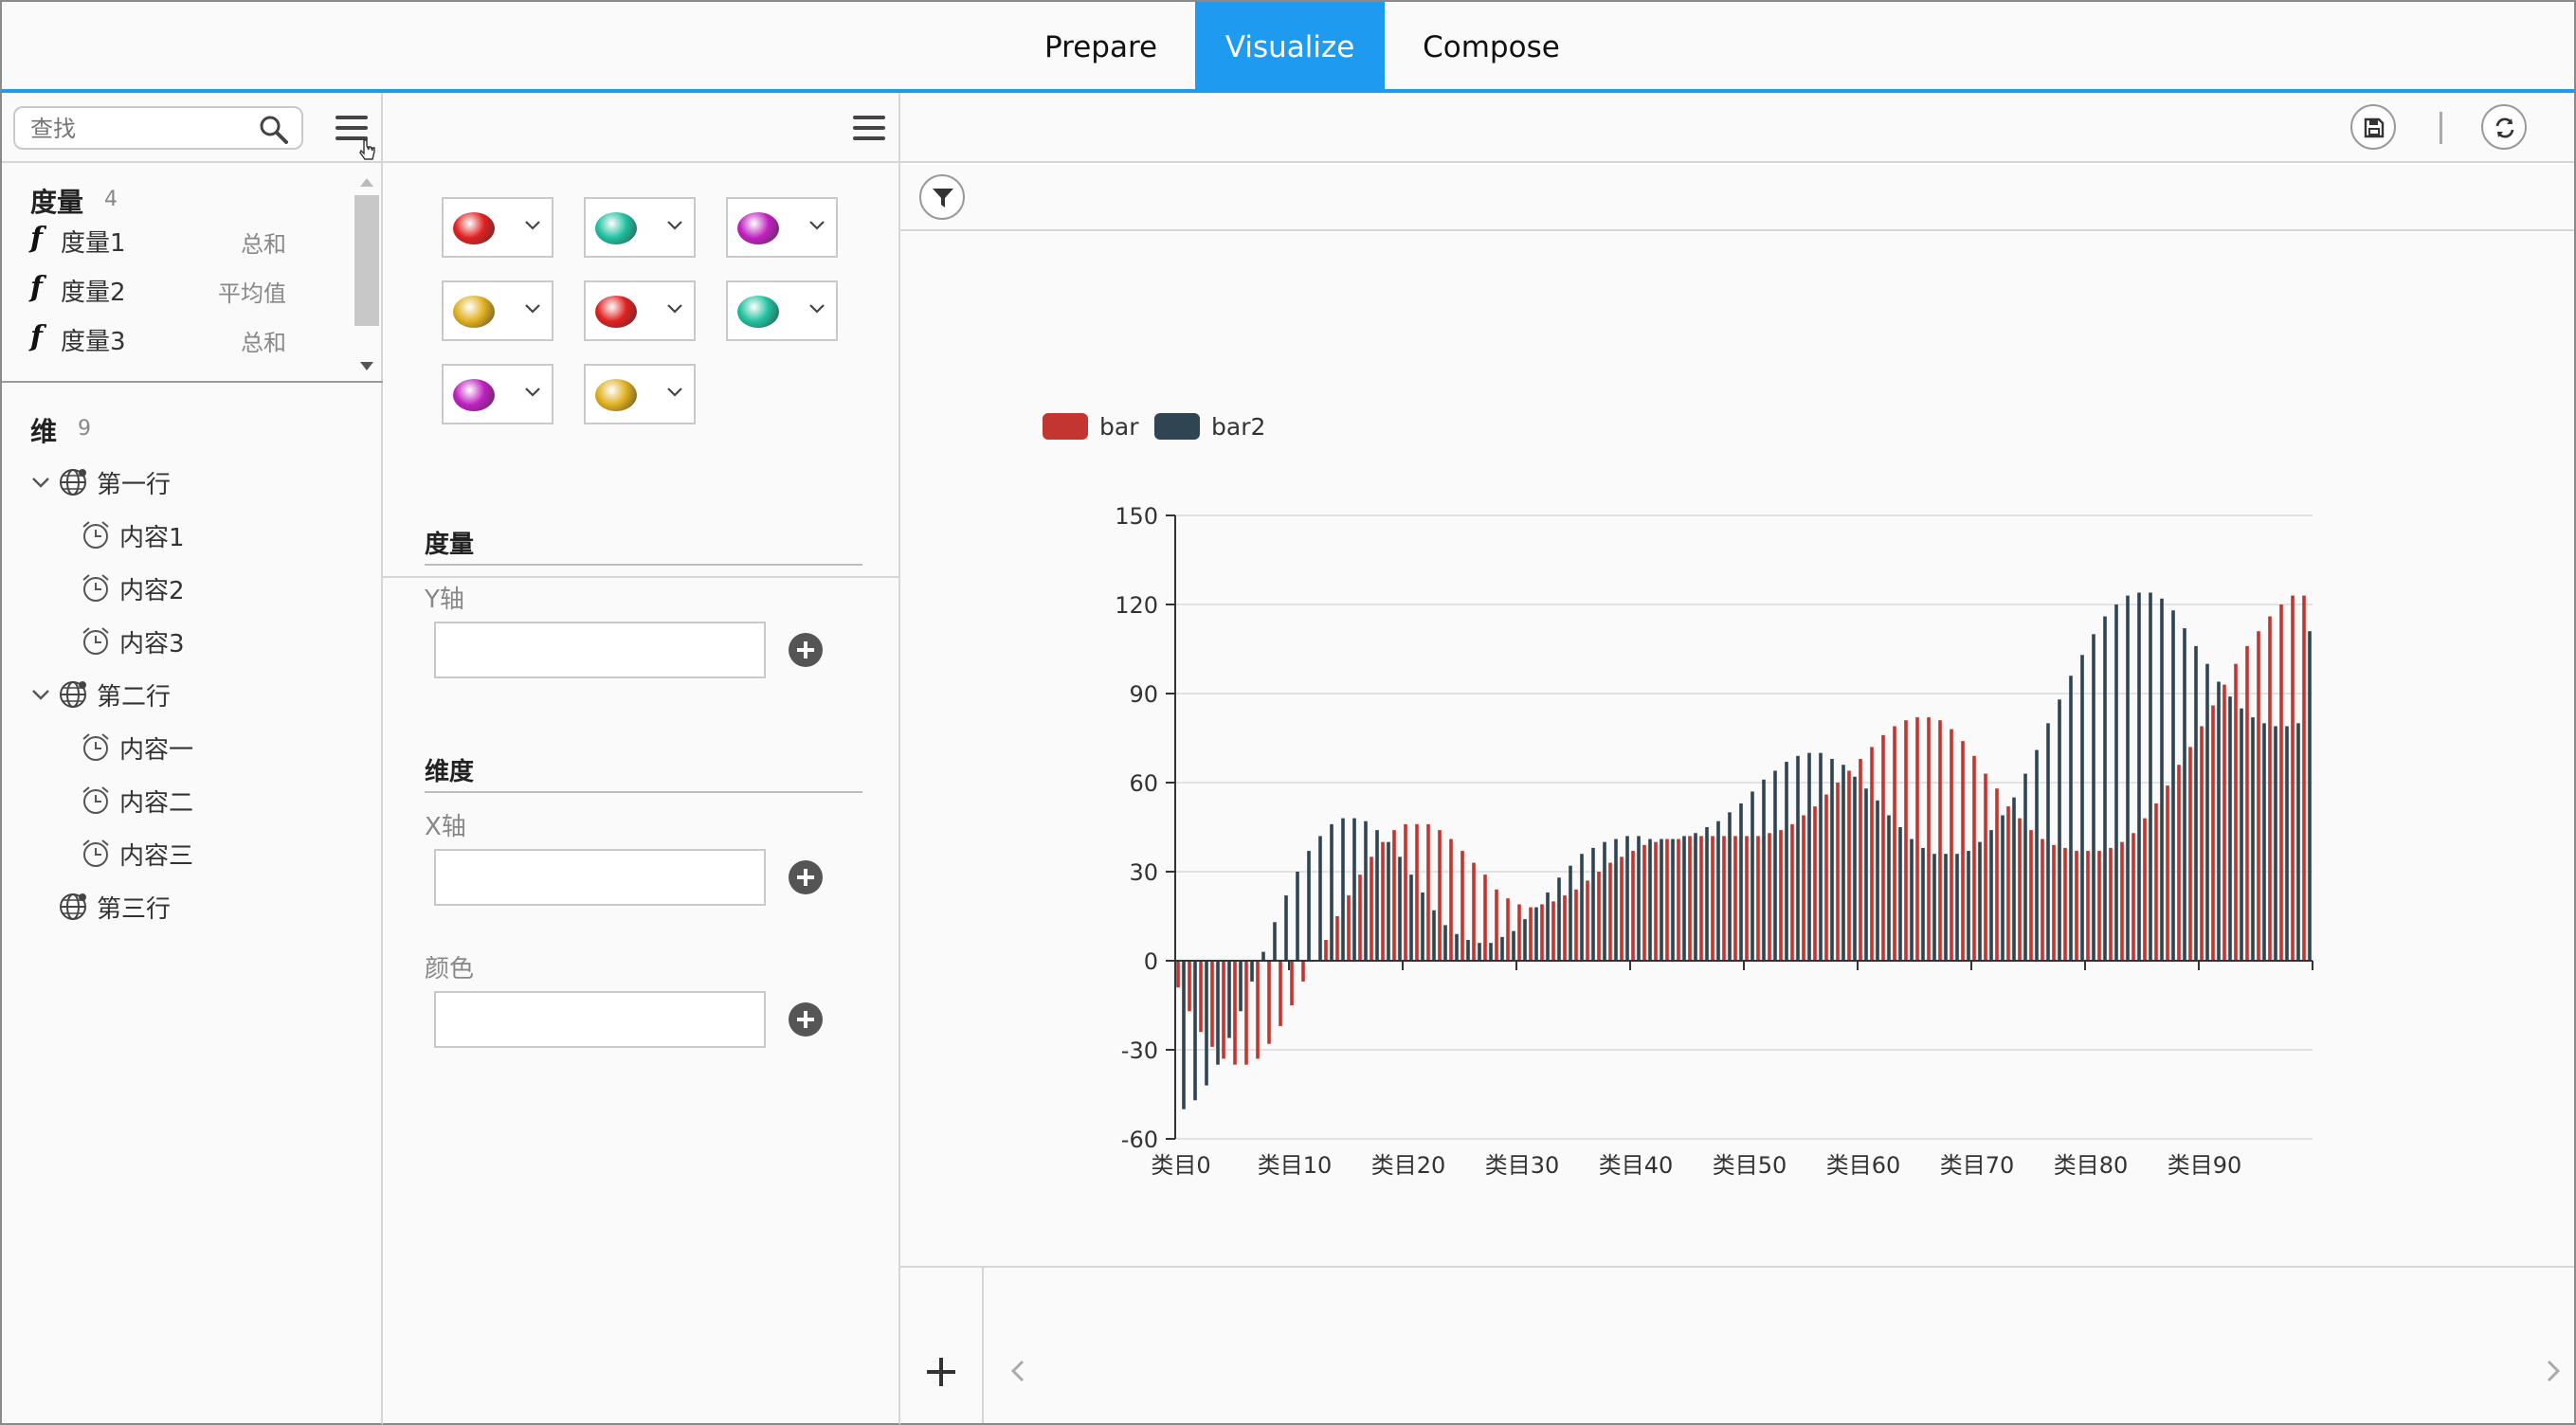  I want to click on filter-button, so click(942, 197).